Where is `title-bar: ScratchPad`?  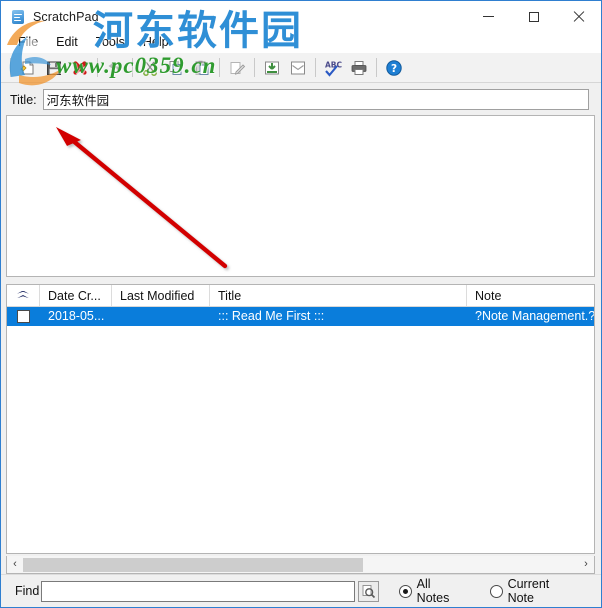 title-bar: ScratchPad is located at coordinates (301, 16).